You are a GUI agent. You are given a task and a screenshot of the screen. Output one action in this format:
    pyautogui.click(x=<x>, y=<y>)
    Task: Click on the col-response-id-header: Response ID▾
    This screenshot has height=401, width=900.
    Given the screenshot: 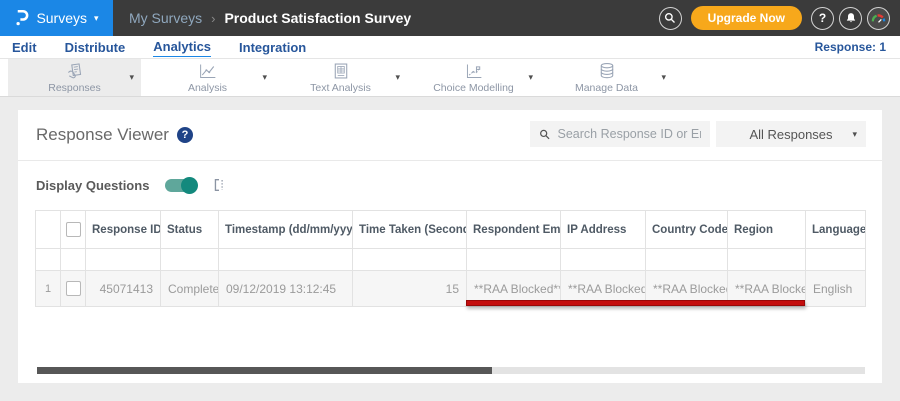 What is the action you would take?
    pyautogui.click(x=123, y=229)
    